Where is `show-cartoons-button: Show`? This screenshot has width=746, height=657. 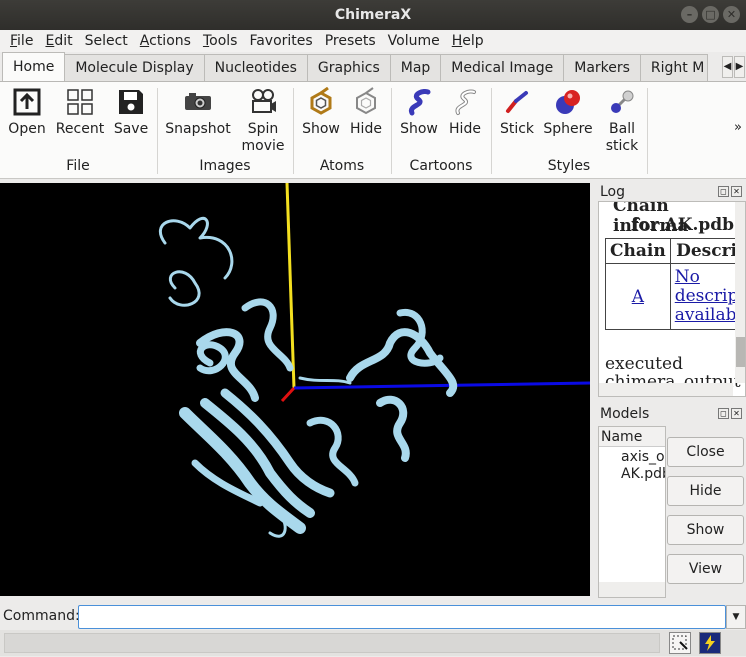
show-cartoons-button: Show is located at coordinates (419, 112).